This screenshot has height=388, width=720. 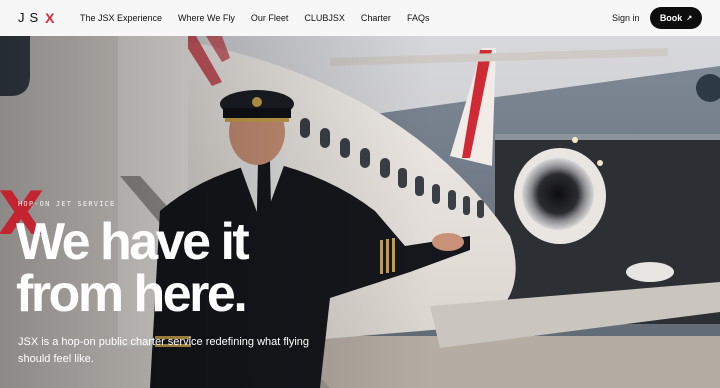 What do you see at coordinates (67, 204) in the screenshot?
I see `hero-eyebrow: HOP-ON JET SERVICE` at bounding box center [67, 204].